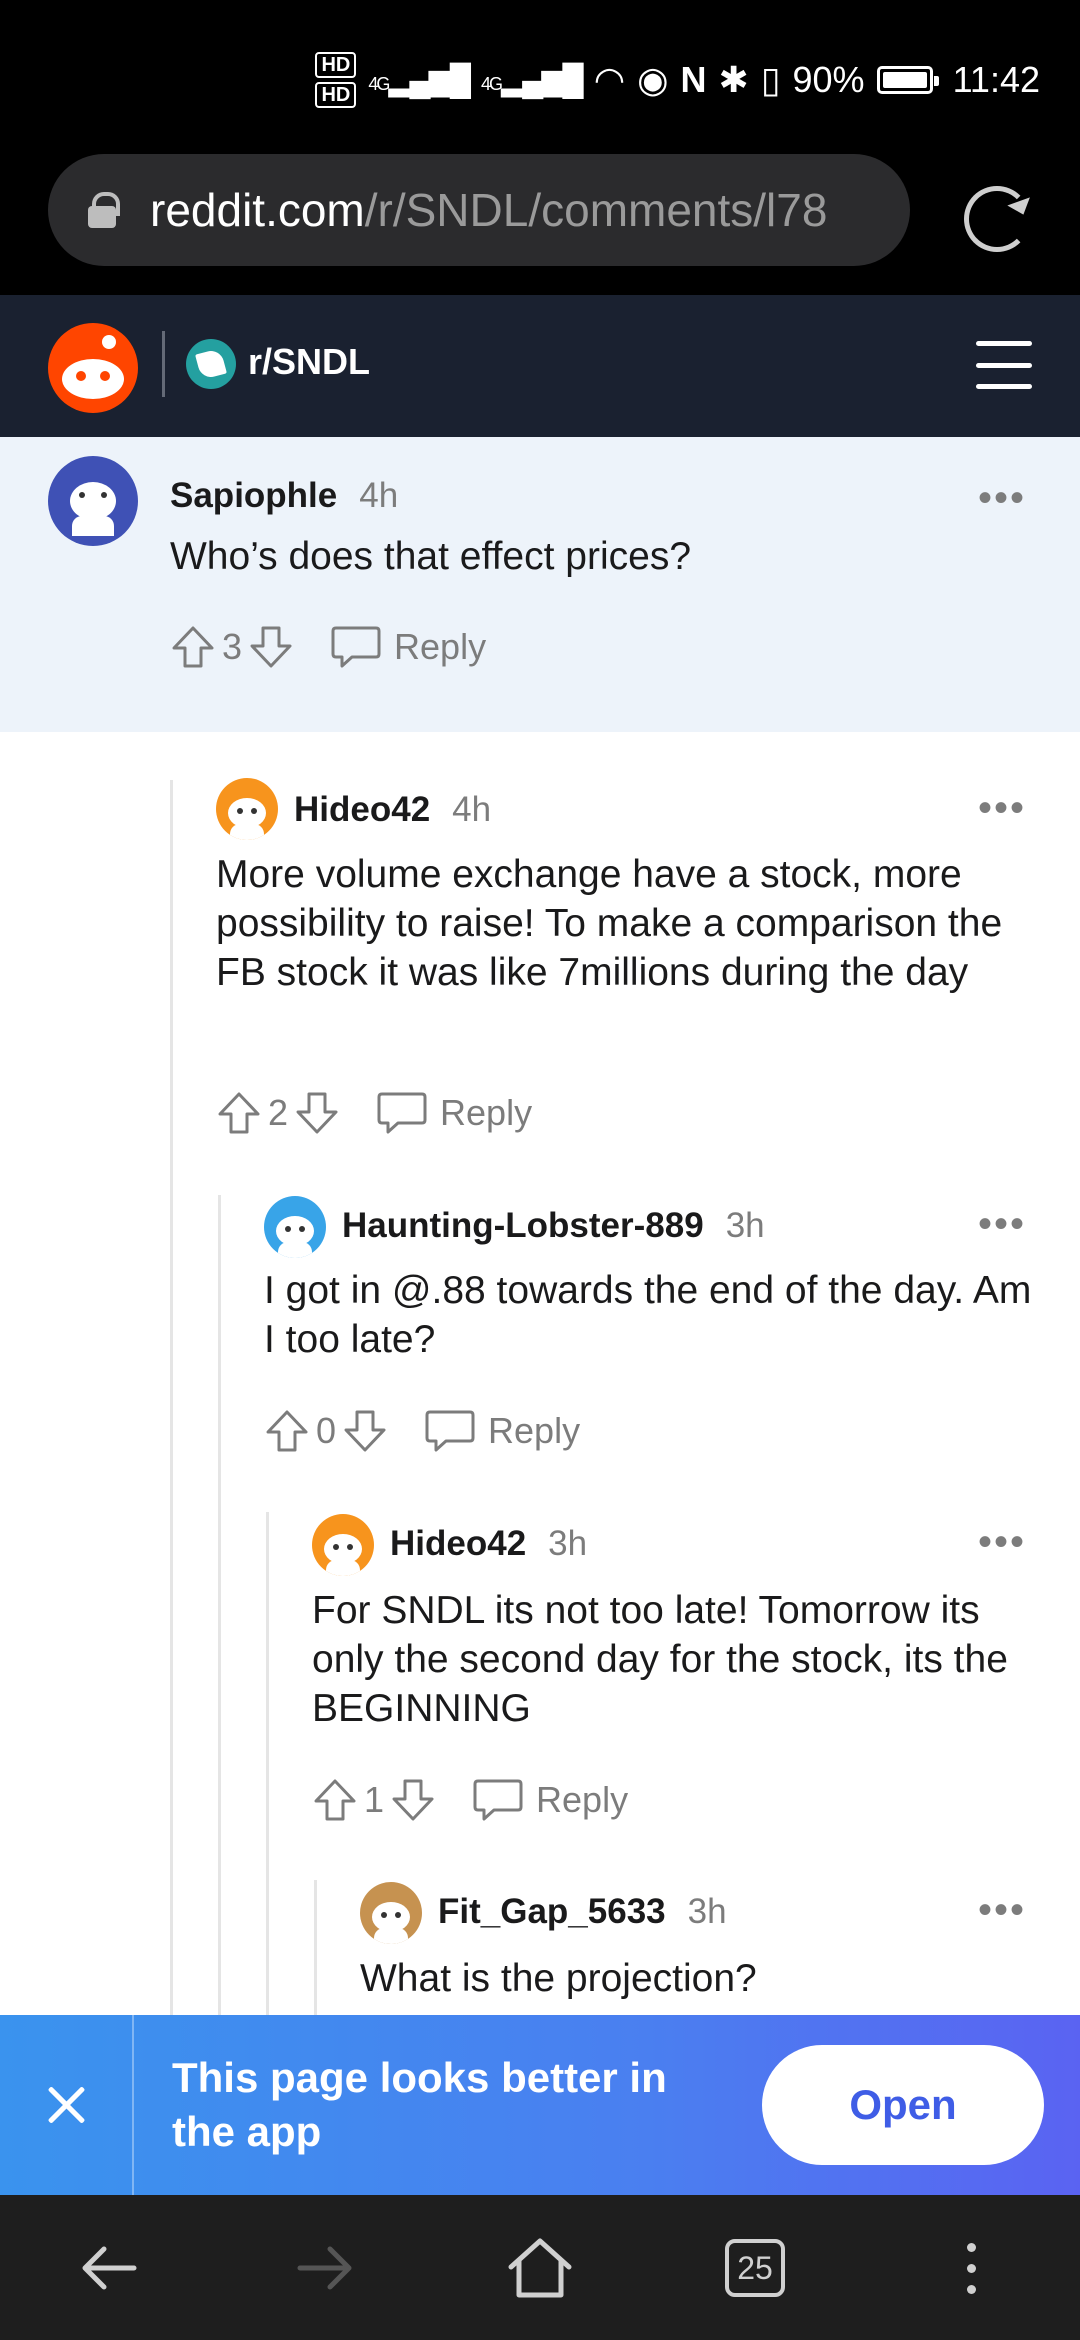 The image size is (1080, 2340). Describe the element at coordinates (66, 2105) in the screenshot. I see `close-icon` at that location.